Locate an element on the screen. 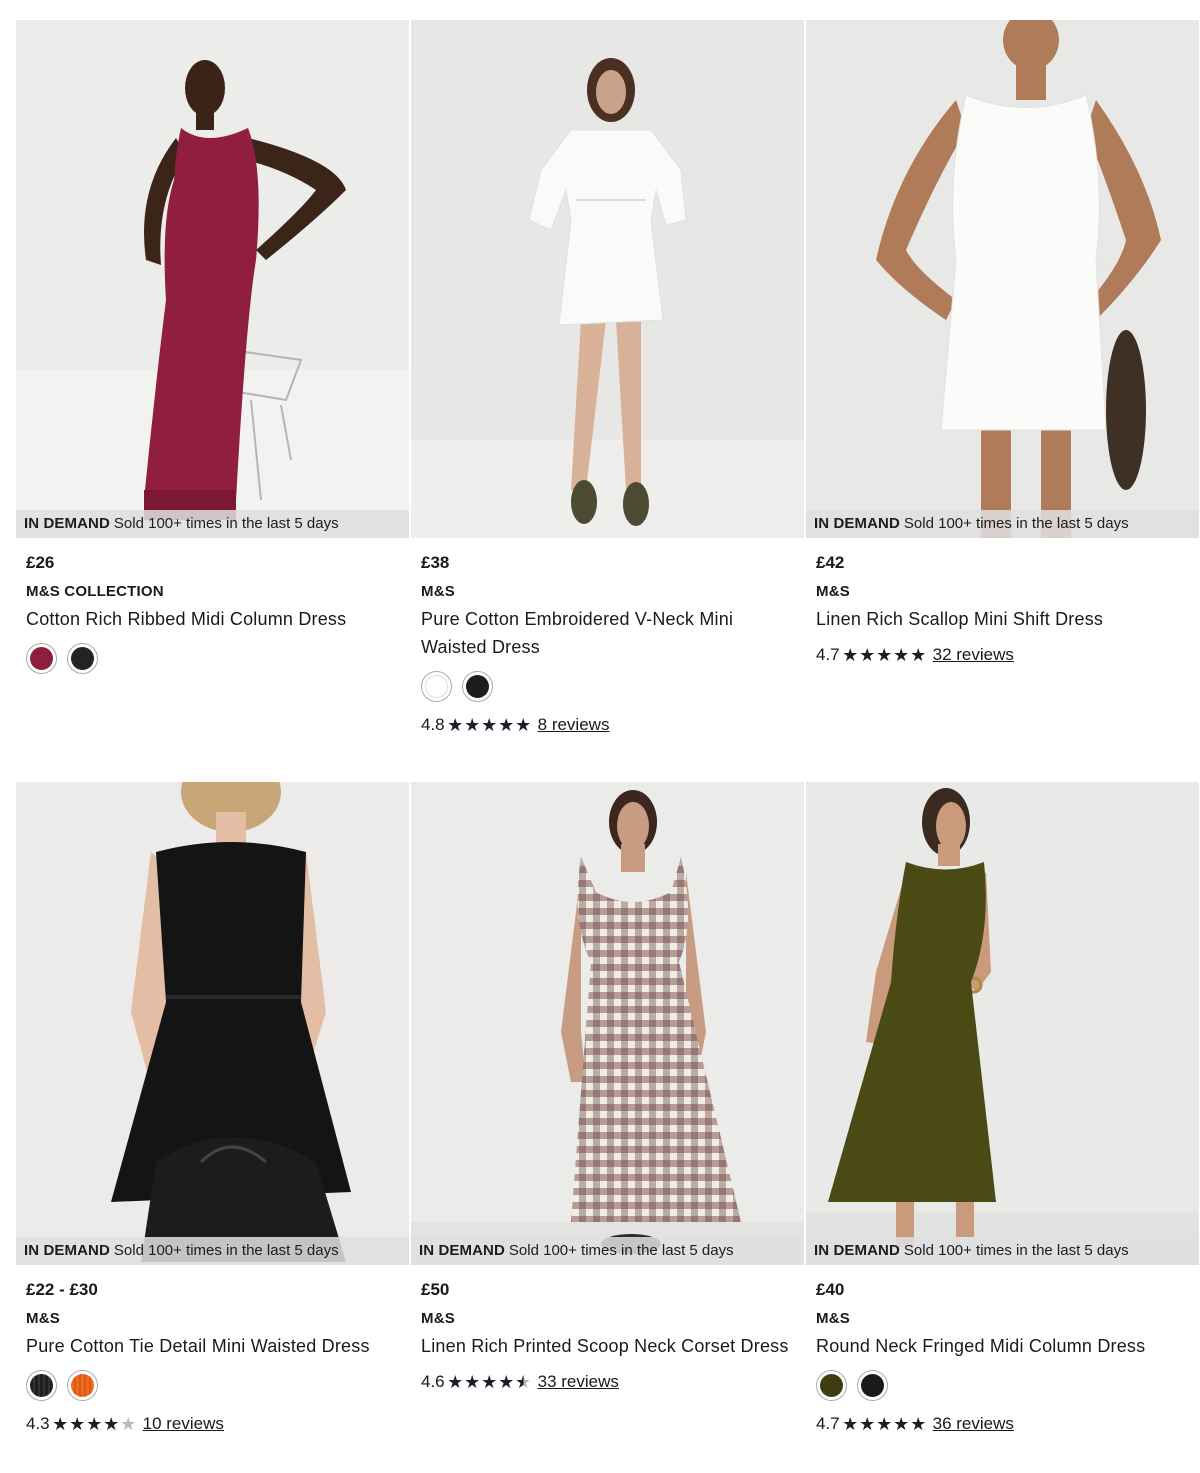 The width and height of the screenshot is (1200, 1473). reviews-link: 32 reviews is located at coordinates (973, 655).